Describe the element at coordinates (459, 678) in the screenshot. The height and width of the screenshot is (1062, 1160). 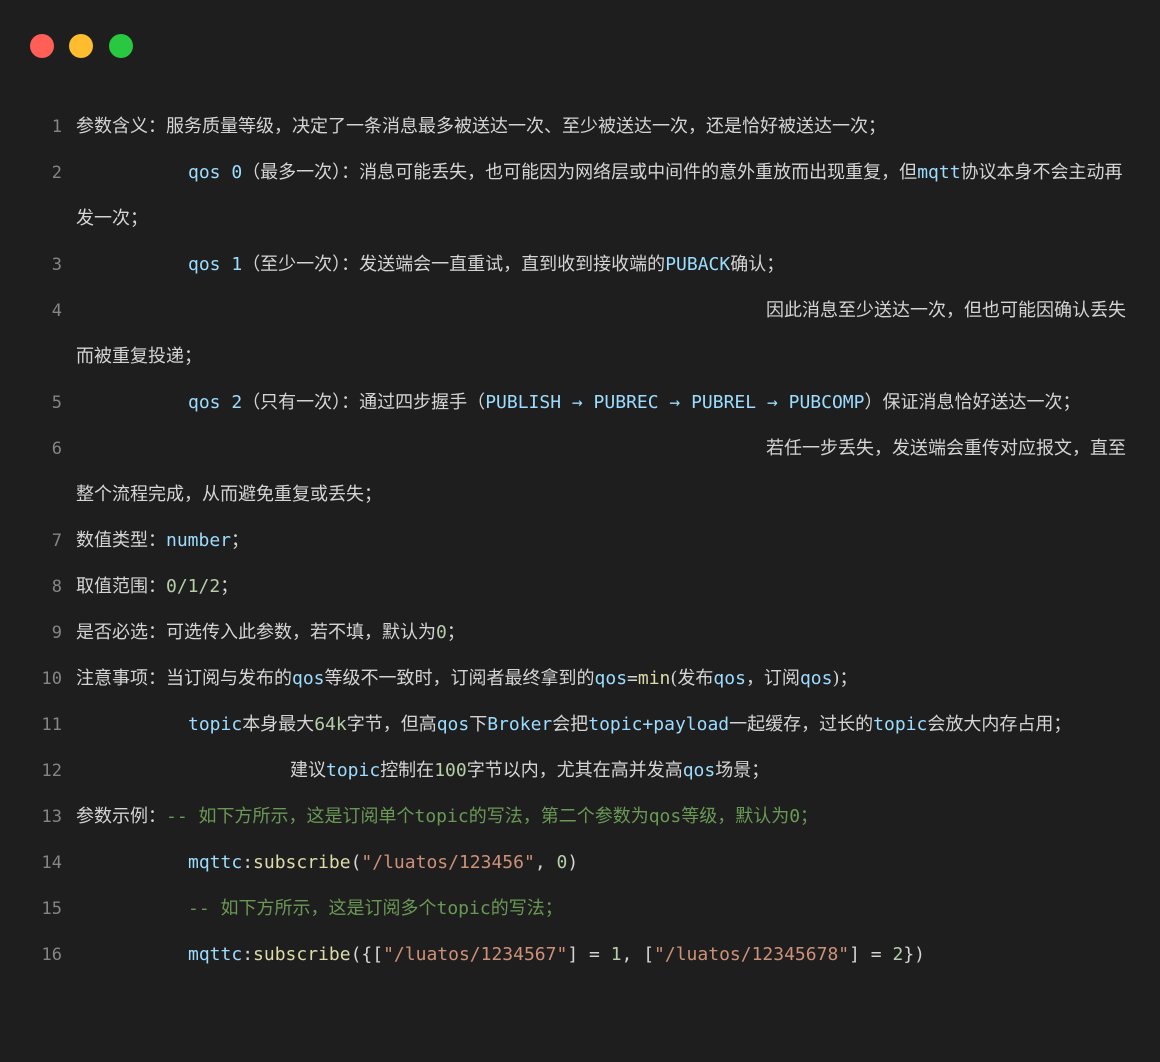
I see `line-segment: 等级不一致时，订阅者最终拿到的` at that location.